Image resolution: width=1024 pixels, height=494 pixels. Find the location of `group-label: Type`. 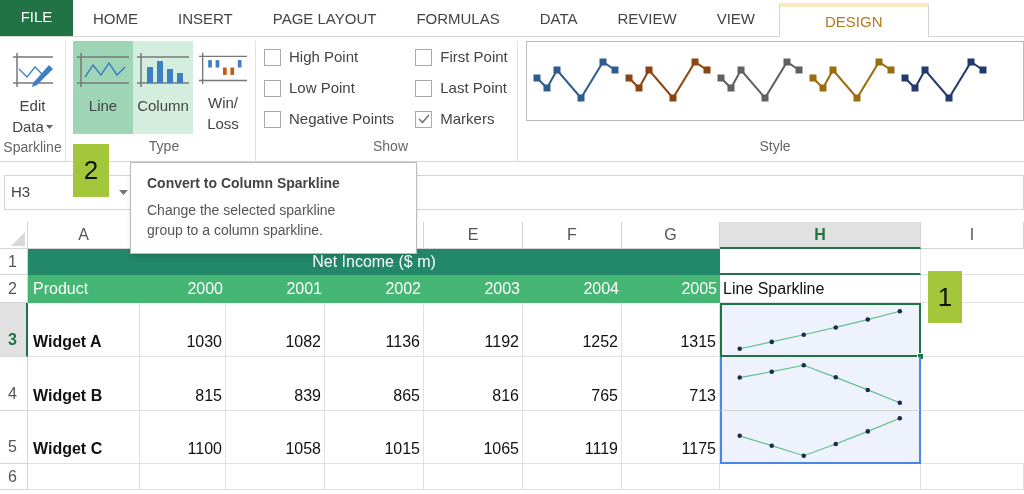

group-label: Type is located at coordinates (164, 146).